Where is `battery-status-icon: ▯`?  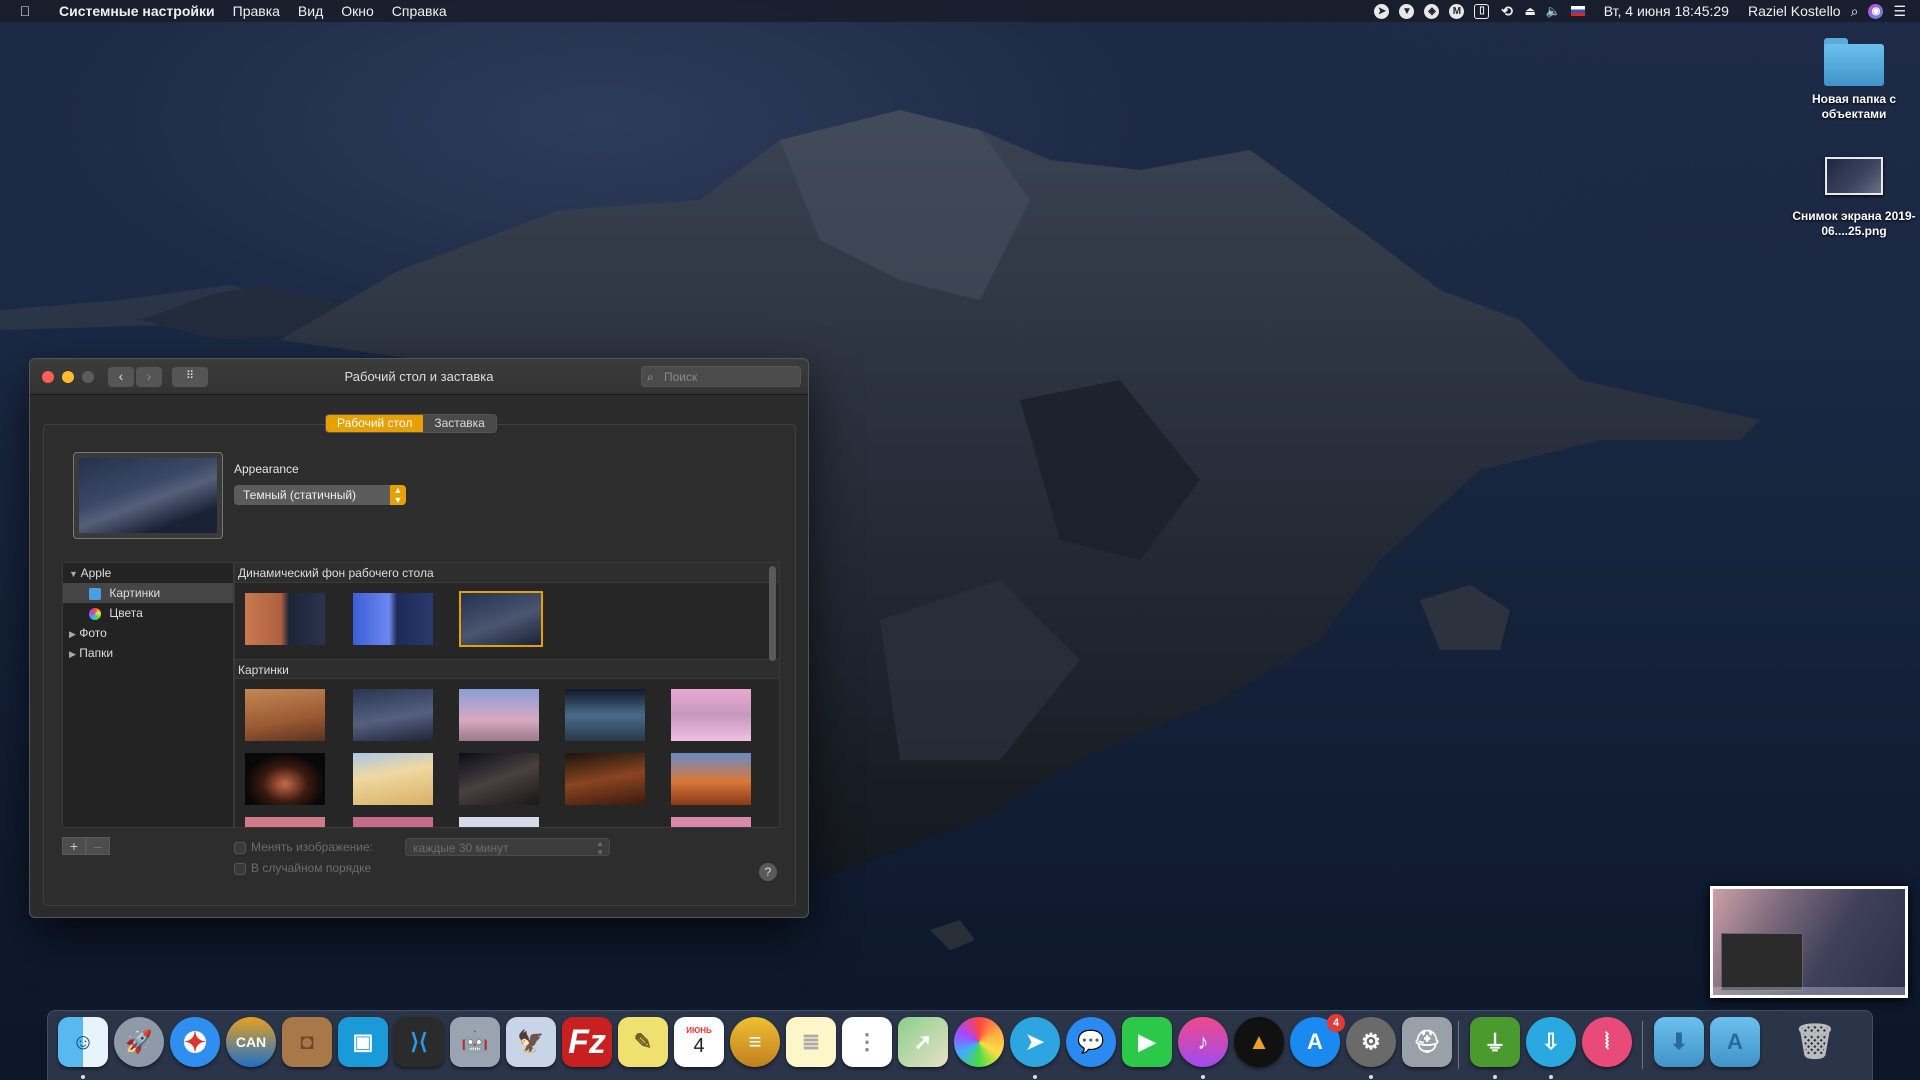 battery-status-icon: ▯ is located at coordinates (1482, 11).